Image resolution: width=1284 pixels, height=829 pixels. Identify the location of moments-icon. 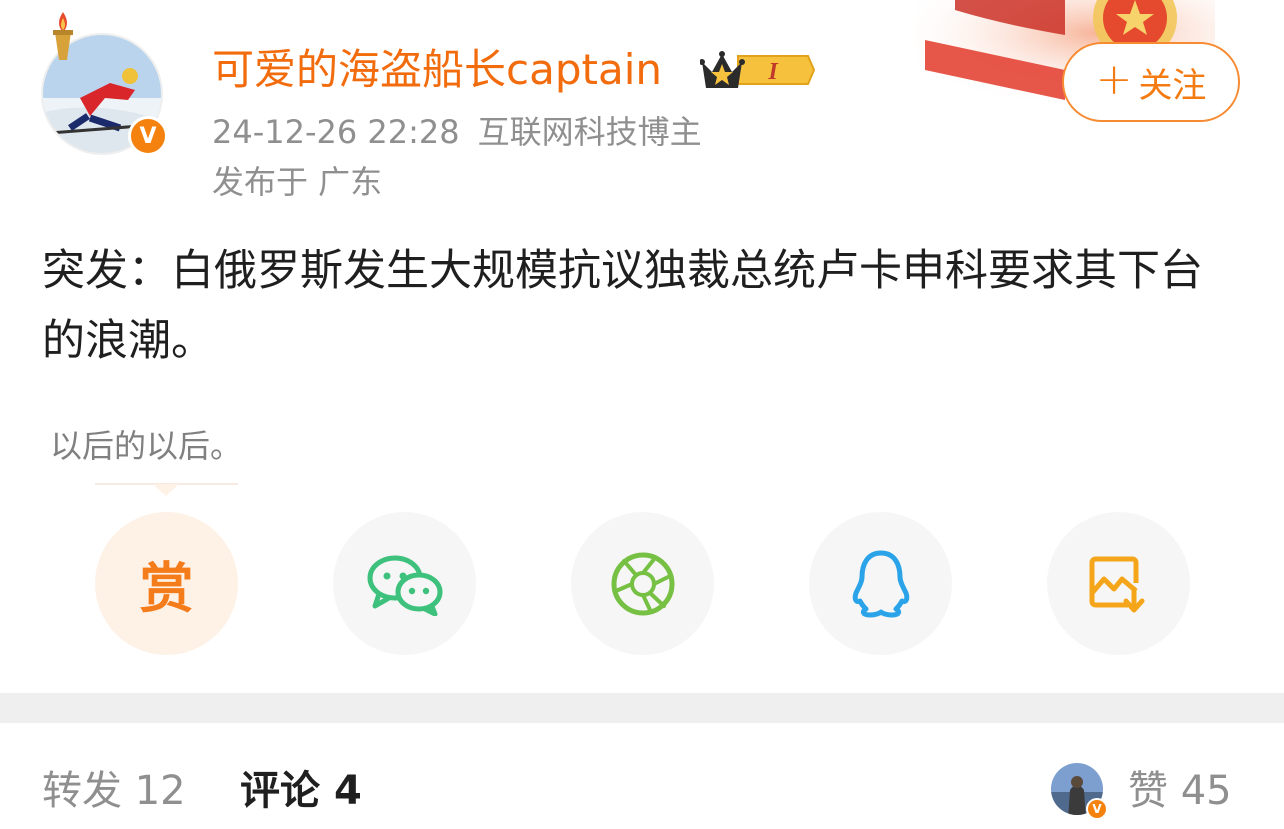
(642, 583).